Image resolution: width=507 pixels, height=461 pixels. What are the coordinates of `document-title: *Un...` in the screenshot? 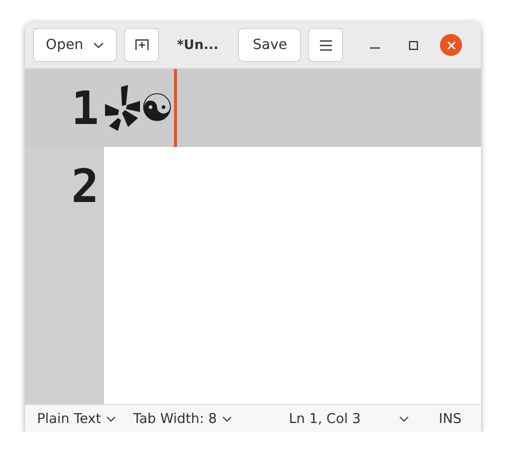 It's located at (197, 45).